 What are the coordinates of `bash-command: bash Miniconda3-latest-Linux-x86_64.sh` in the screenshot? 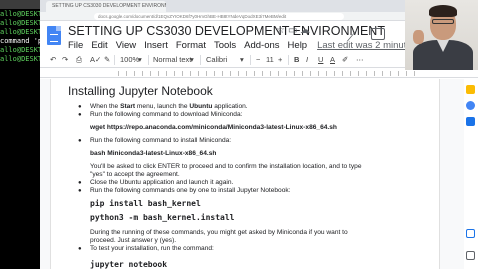 It's located at (153, 153).